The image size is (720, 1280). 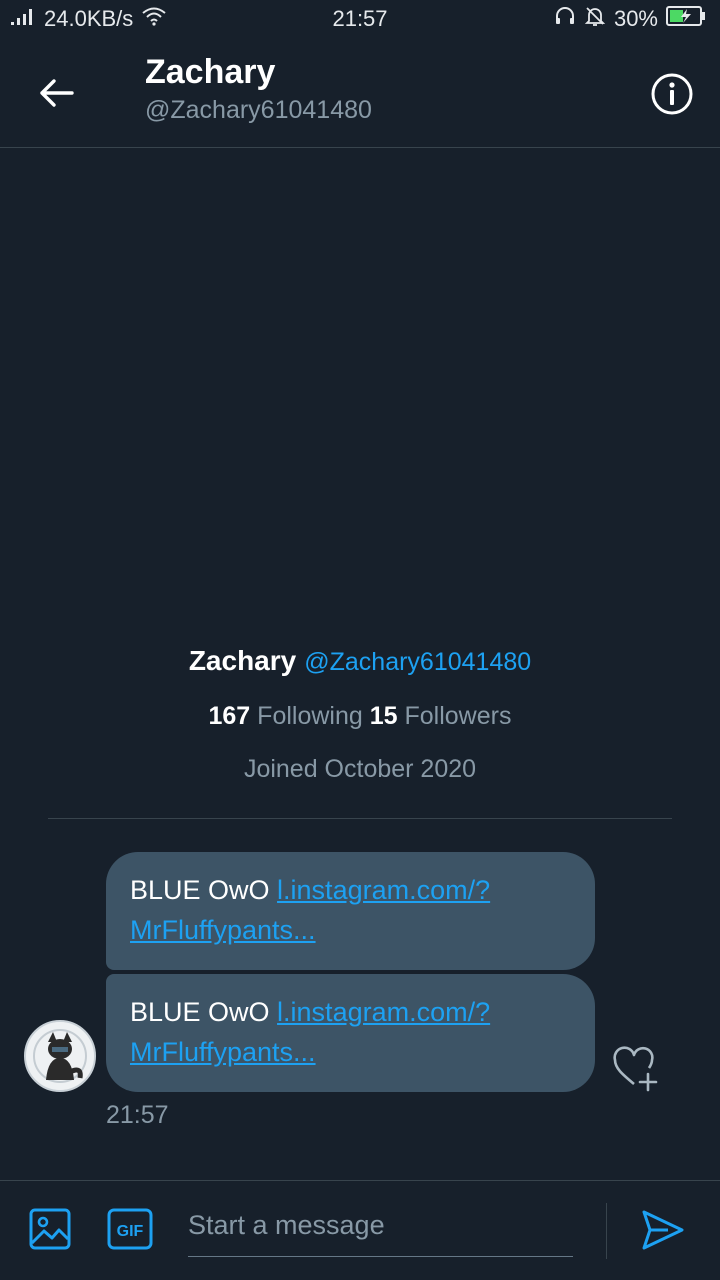 I want to click on send-button, so click(x=663, y=1230).